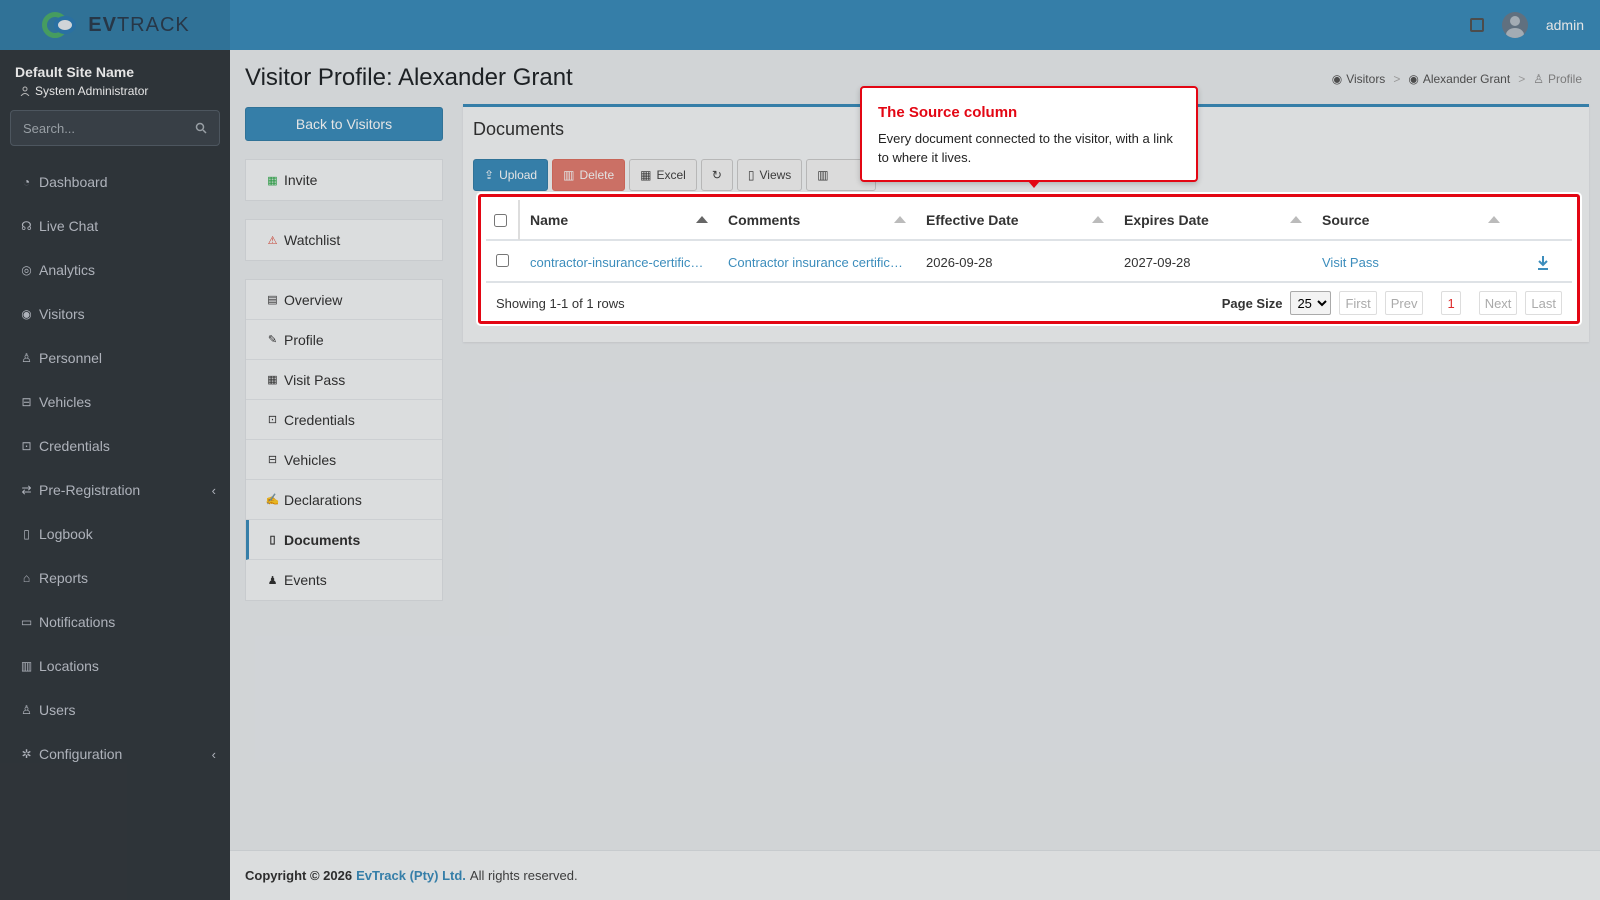  Describe the element at coordinates (1034, 184) in the screenshot. I see `callout-arrow` at that location.